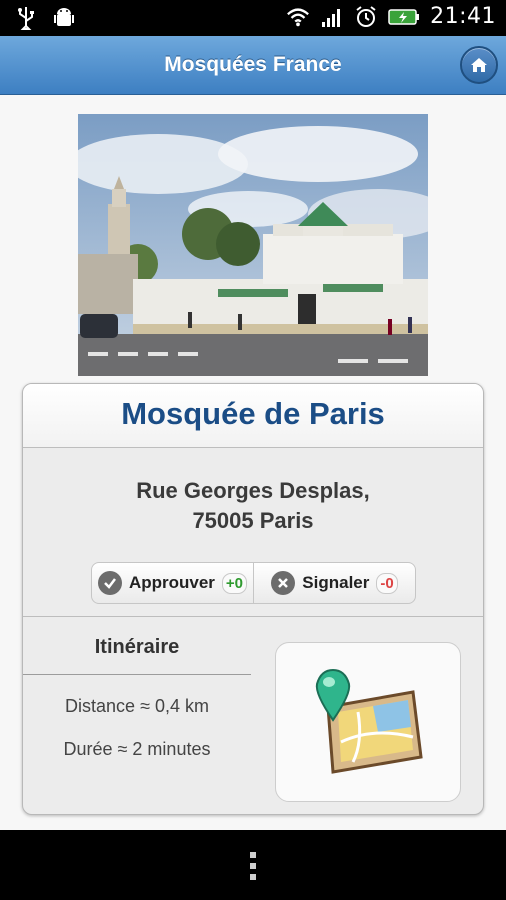 The width and height of the screenshot is (506, 900). What do you see at coordinates (366, 17) in the screenshot?
I see `alarm-icon` at bounding box center [366, 17].